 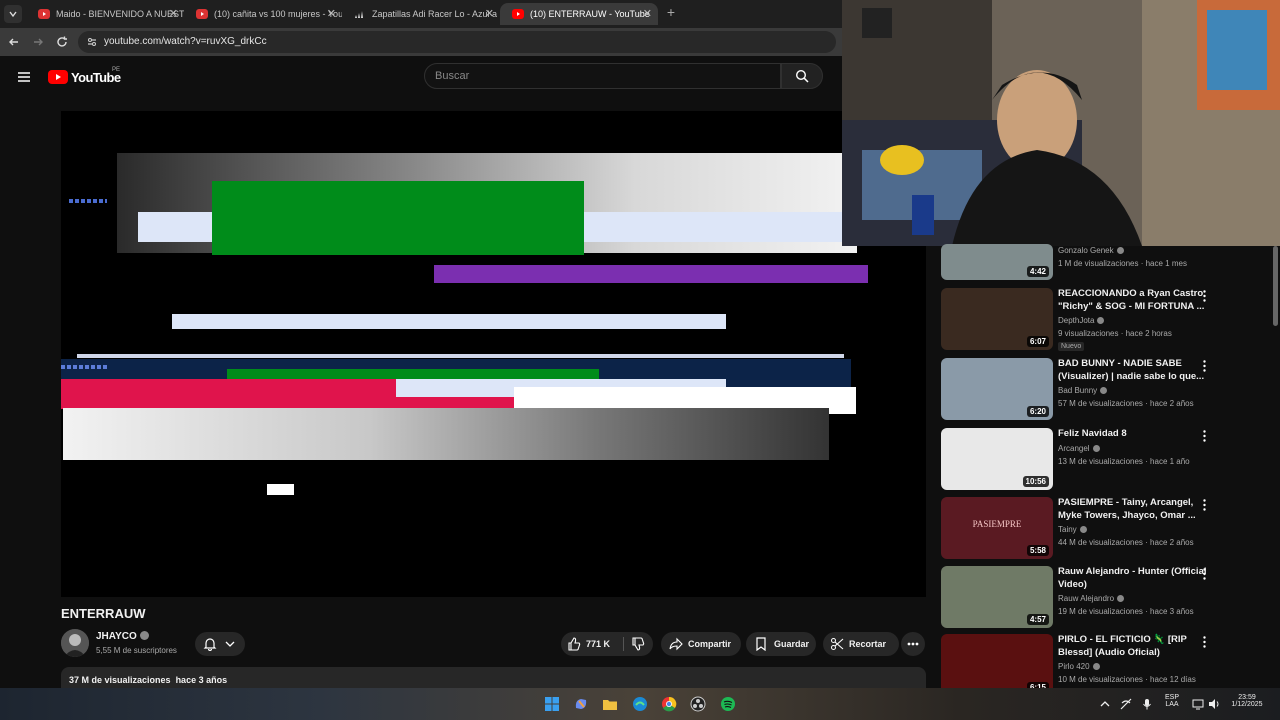 What do you see at coordinates (1091, 598) in the screenshot?
I see `recommended-video-channel: Rauw Alejandro` at bounding box center [1091, 598].